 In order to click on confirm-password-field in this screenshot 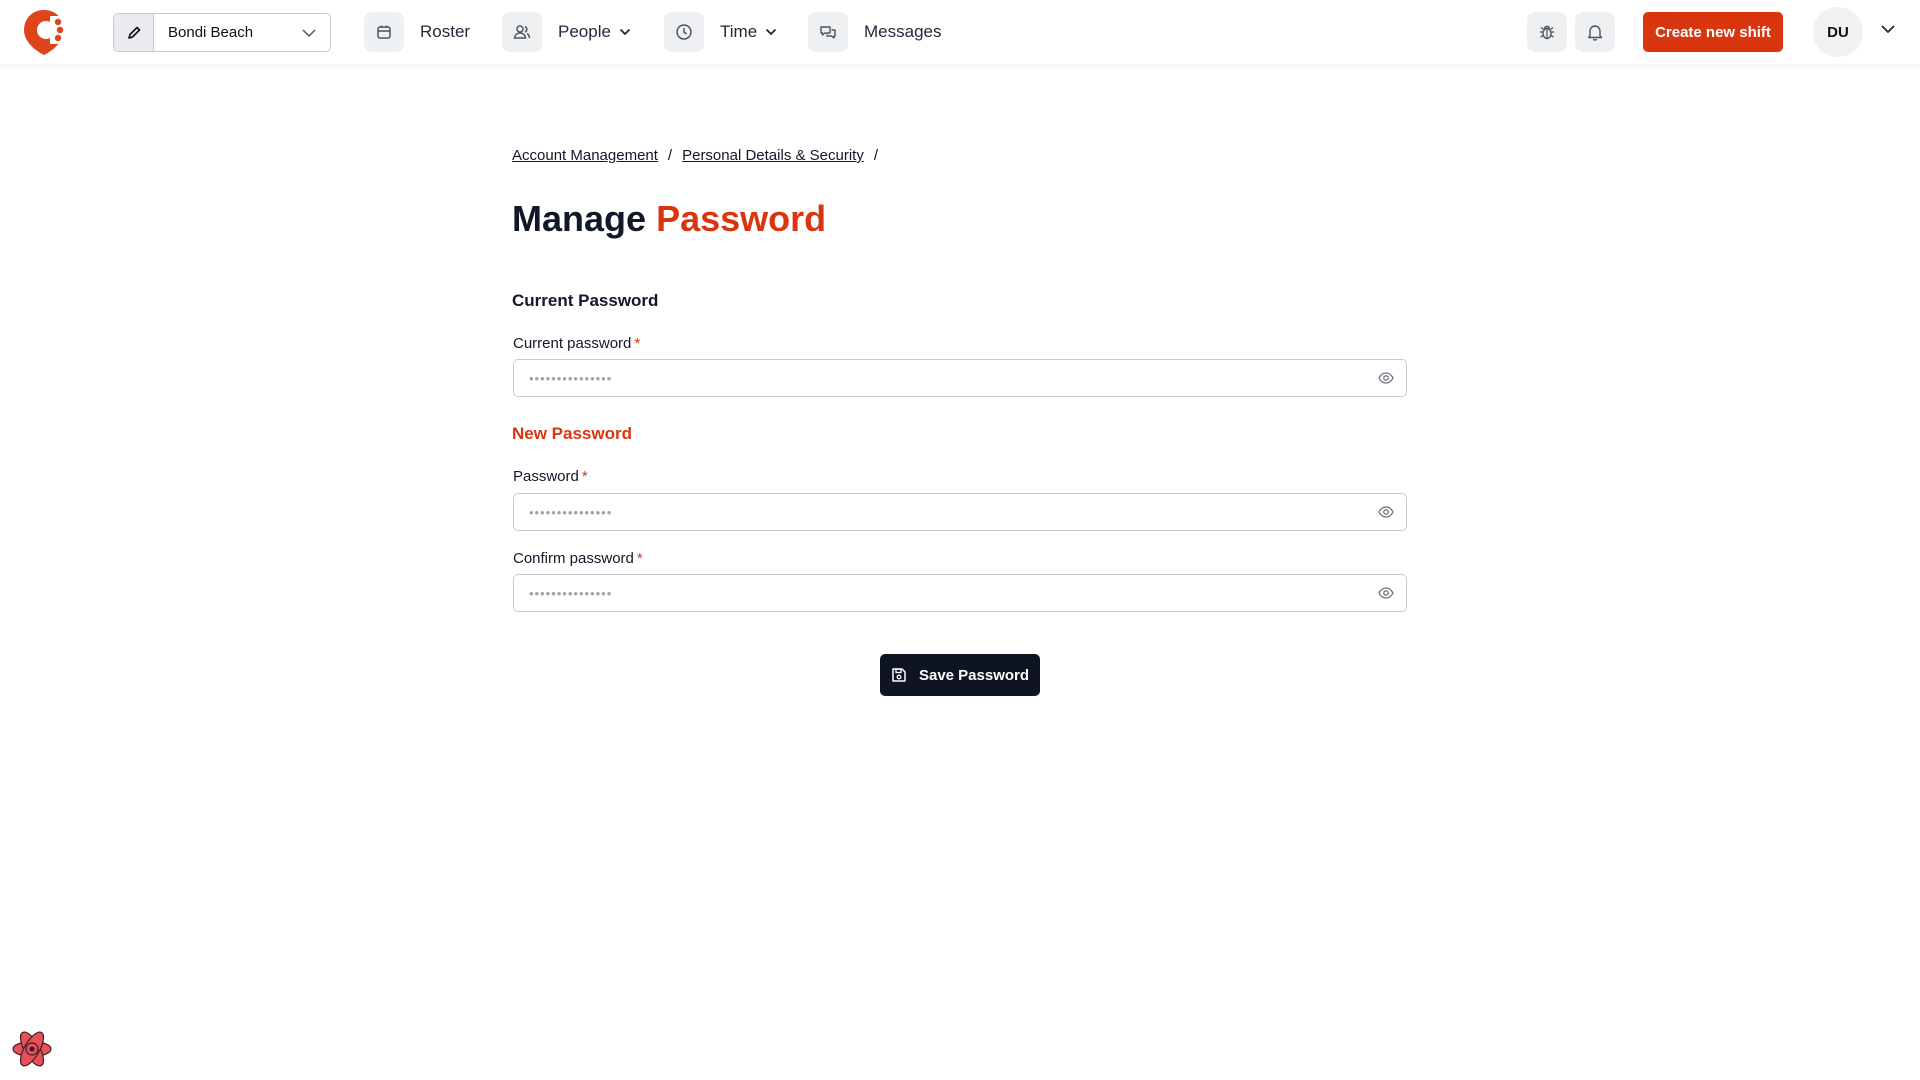, I will do `click(960, 593)`.